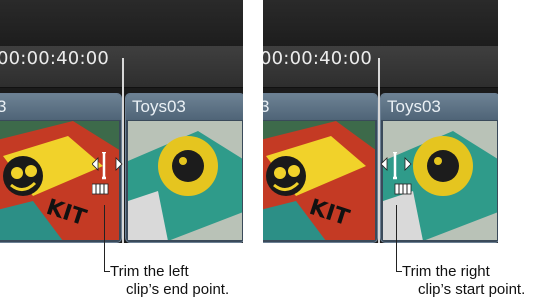  I want to click on timeline-clip-left: 3 KIT, so click(320, 168).